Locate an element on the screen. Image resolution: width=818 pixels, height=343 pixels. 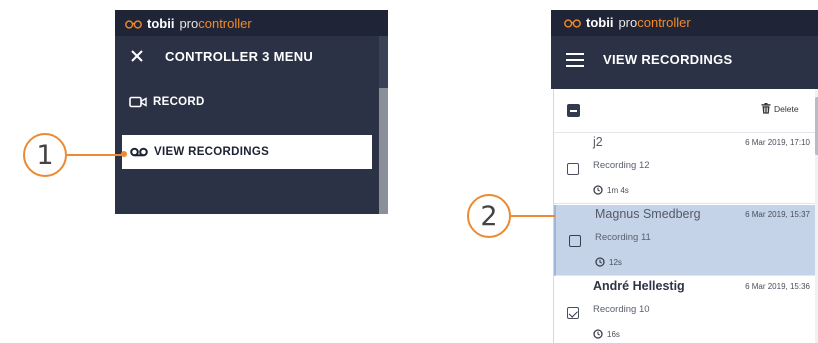
close-icon is located at coordinates (137, 56).